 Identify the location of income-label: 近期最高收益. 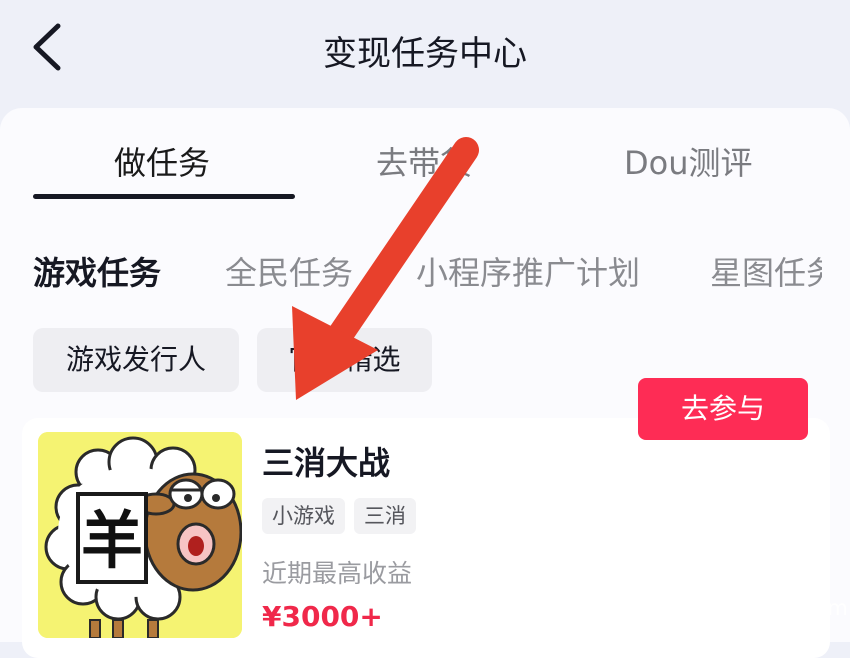
(337, 573).